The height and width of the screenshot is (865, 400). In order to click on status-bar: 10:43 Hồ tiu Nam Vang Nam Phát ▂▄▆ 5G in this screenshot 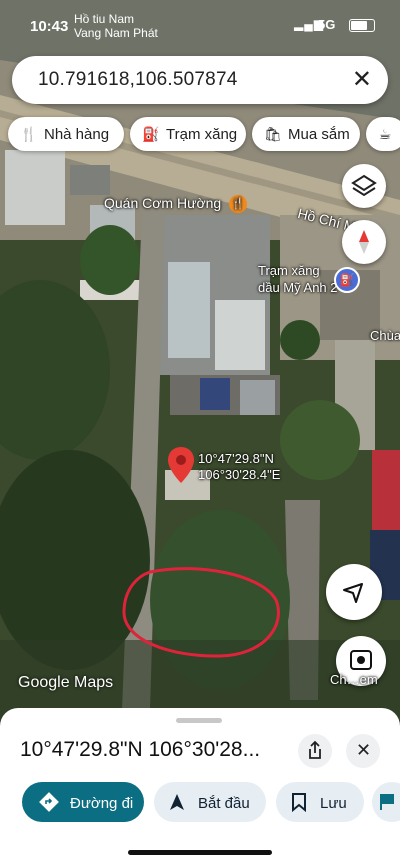, I will do `click(200, 24)`.